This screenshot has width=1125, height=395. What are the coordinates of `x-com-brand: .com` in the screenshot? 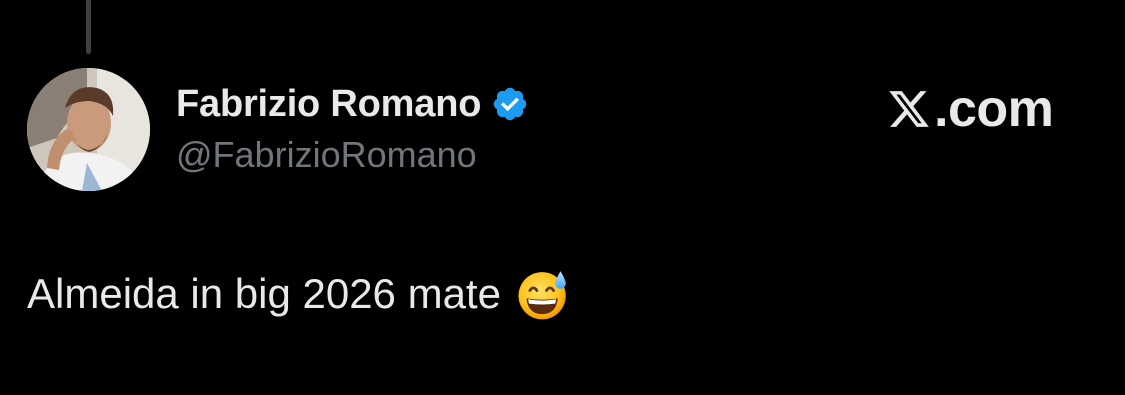 It's located at (970, 109).